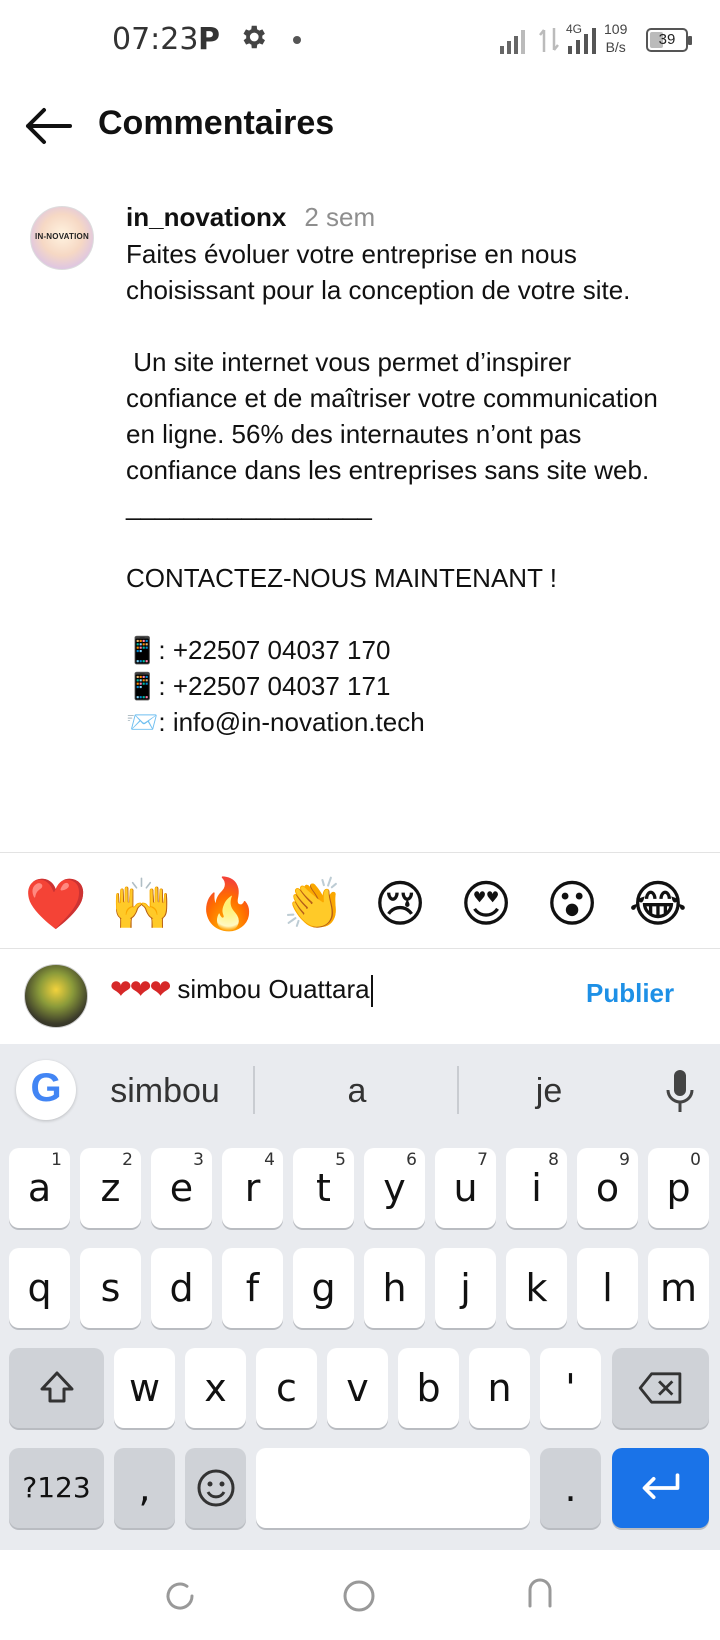  What do you see at coordinates (181, 1188) in the screenshot?
I see `key-e: e3` at bounding box center [181, 1188].